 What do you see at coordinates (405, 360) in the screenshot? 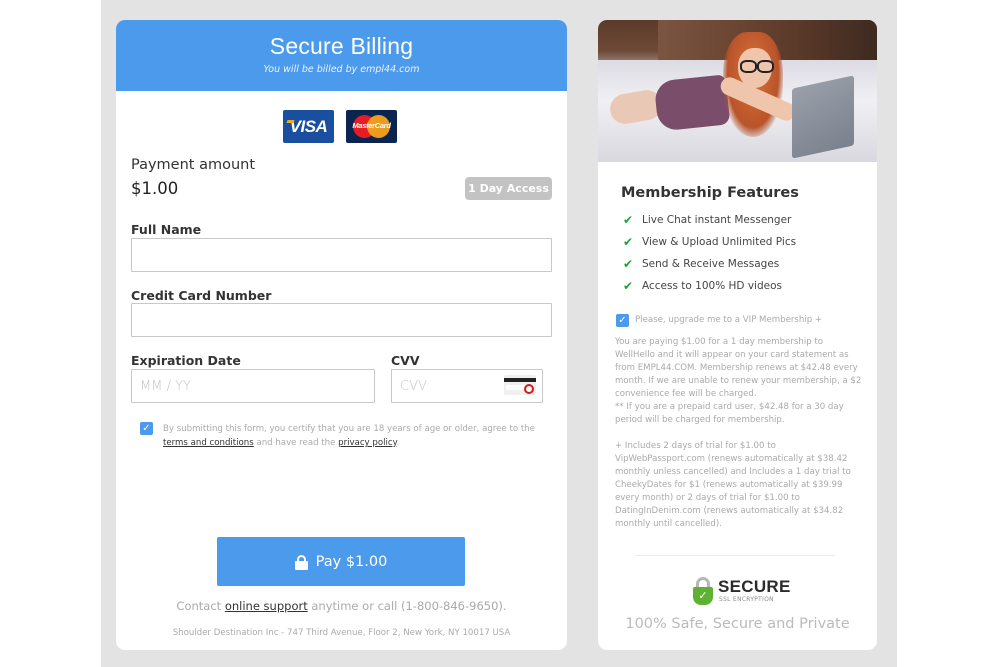
I see `cvv-label: CVV` at bounding box center [405, 360].